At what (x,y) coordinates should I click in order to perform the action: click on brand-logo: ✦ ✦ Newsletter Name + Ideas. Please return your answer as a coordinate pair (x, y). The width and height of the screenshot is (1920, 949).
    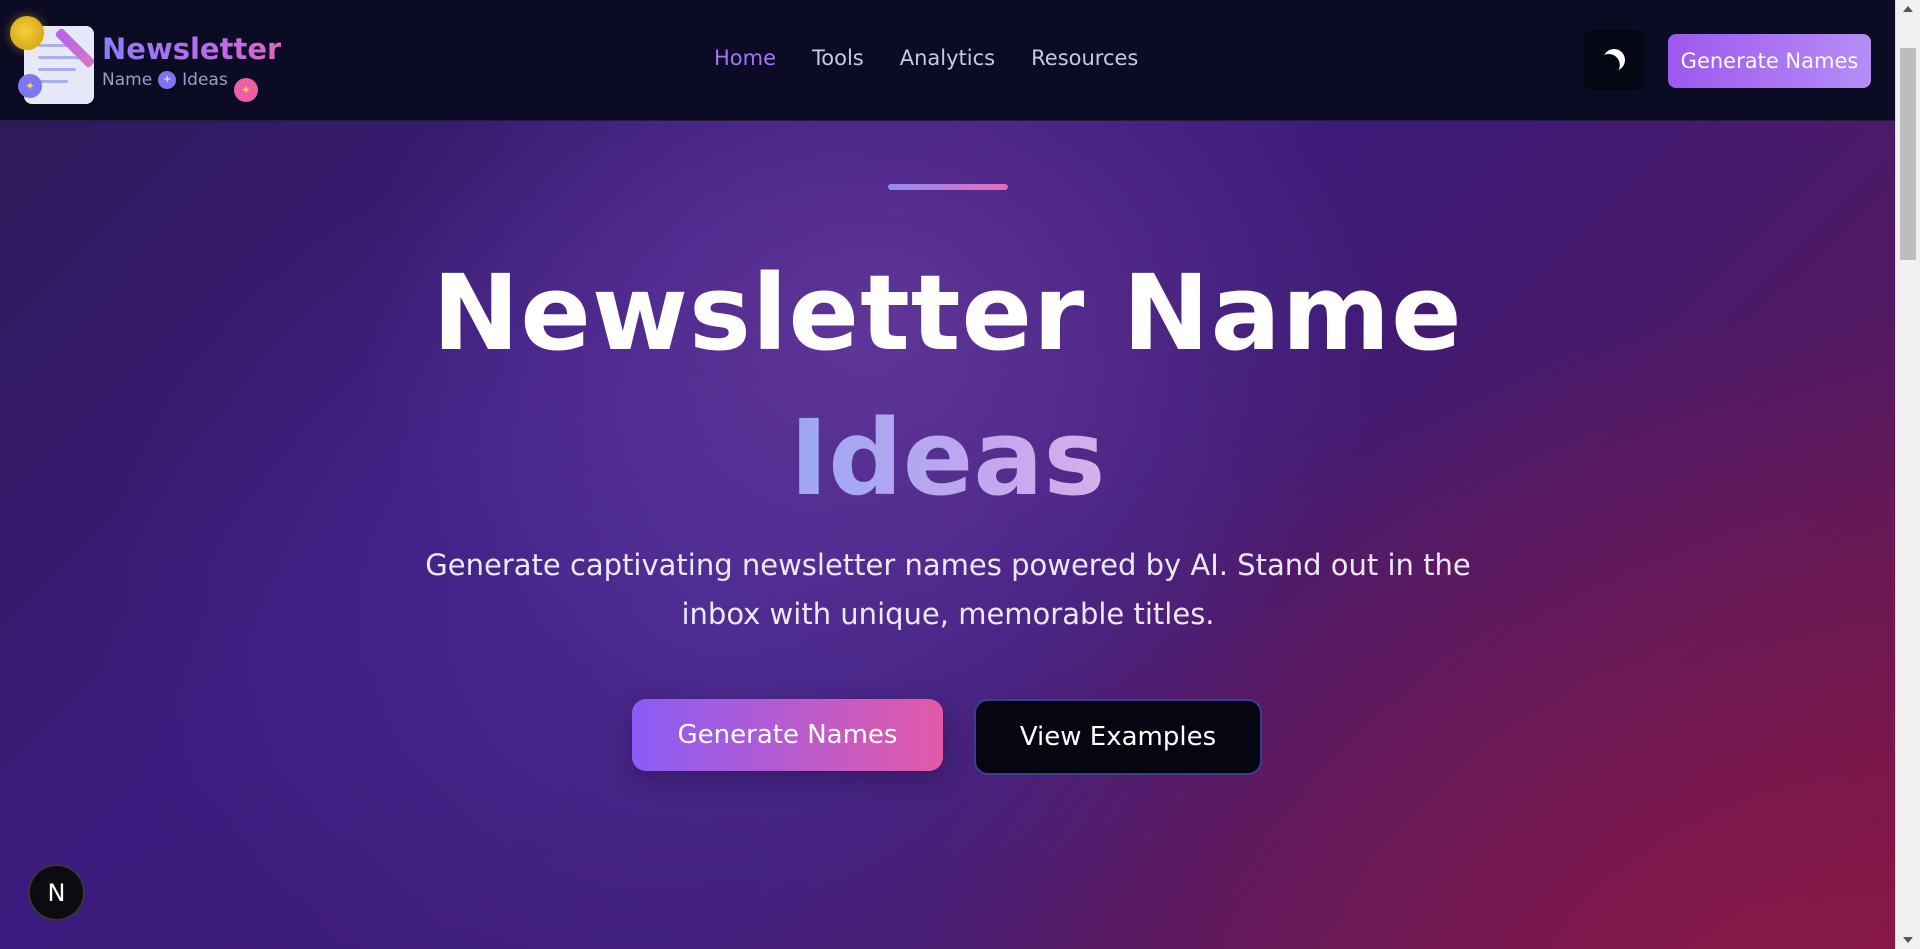
    Looking at the image, I should click on (145, 58).